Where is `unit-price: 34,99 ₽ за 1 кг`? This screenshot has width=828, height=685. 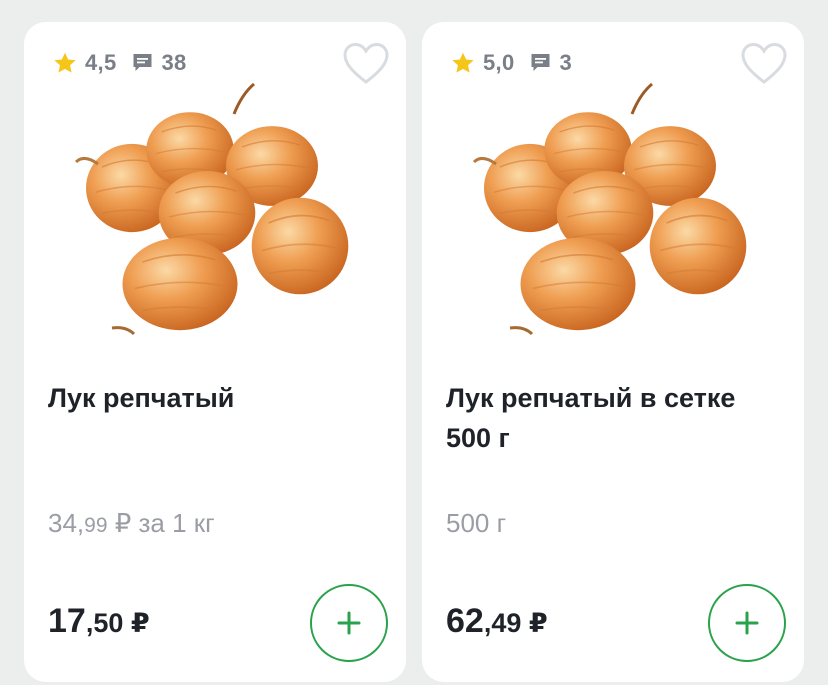
unit-price: 34,99 ₽ за 1 кг is located at coordinates (131, 523).